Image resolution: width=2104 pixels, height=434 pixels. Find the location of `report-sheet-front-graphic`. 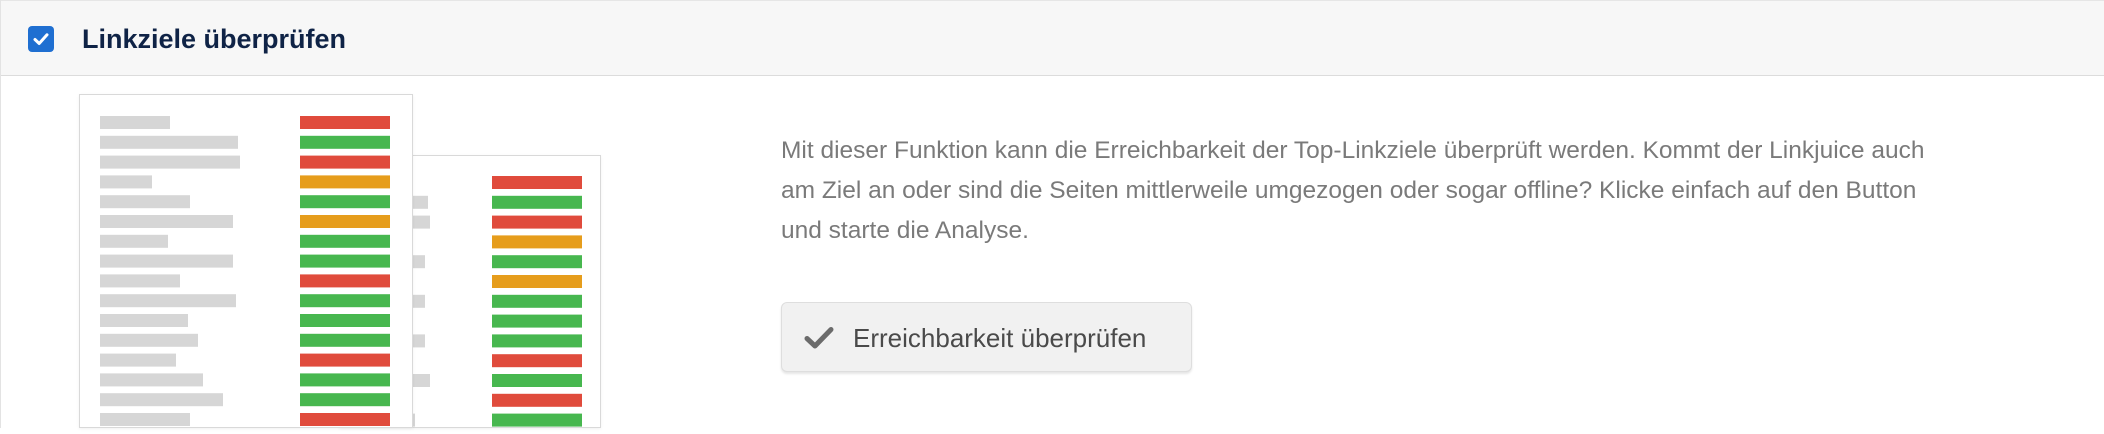

report-sheet-front-graphic is located at coordinates (245, 271).